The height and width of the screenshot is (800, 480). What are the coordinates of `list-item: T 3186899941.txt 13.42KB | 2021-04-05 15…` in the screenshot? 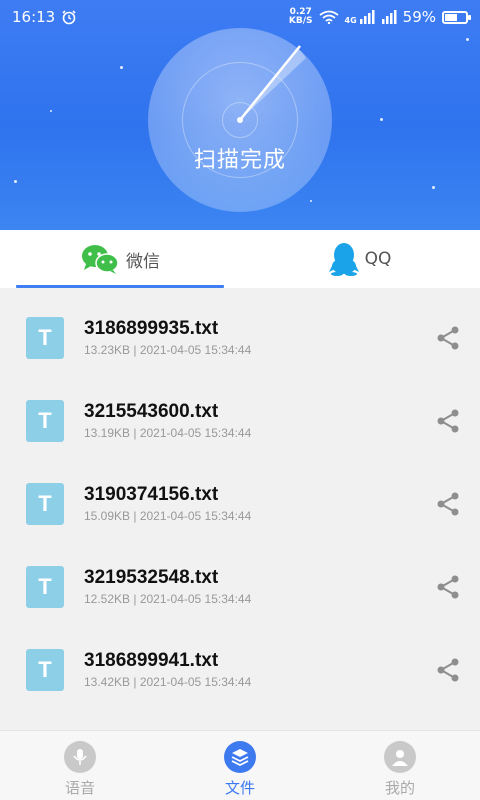 It's located at (240, 669).